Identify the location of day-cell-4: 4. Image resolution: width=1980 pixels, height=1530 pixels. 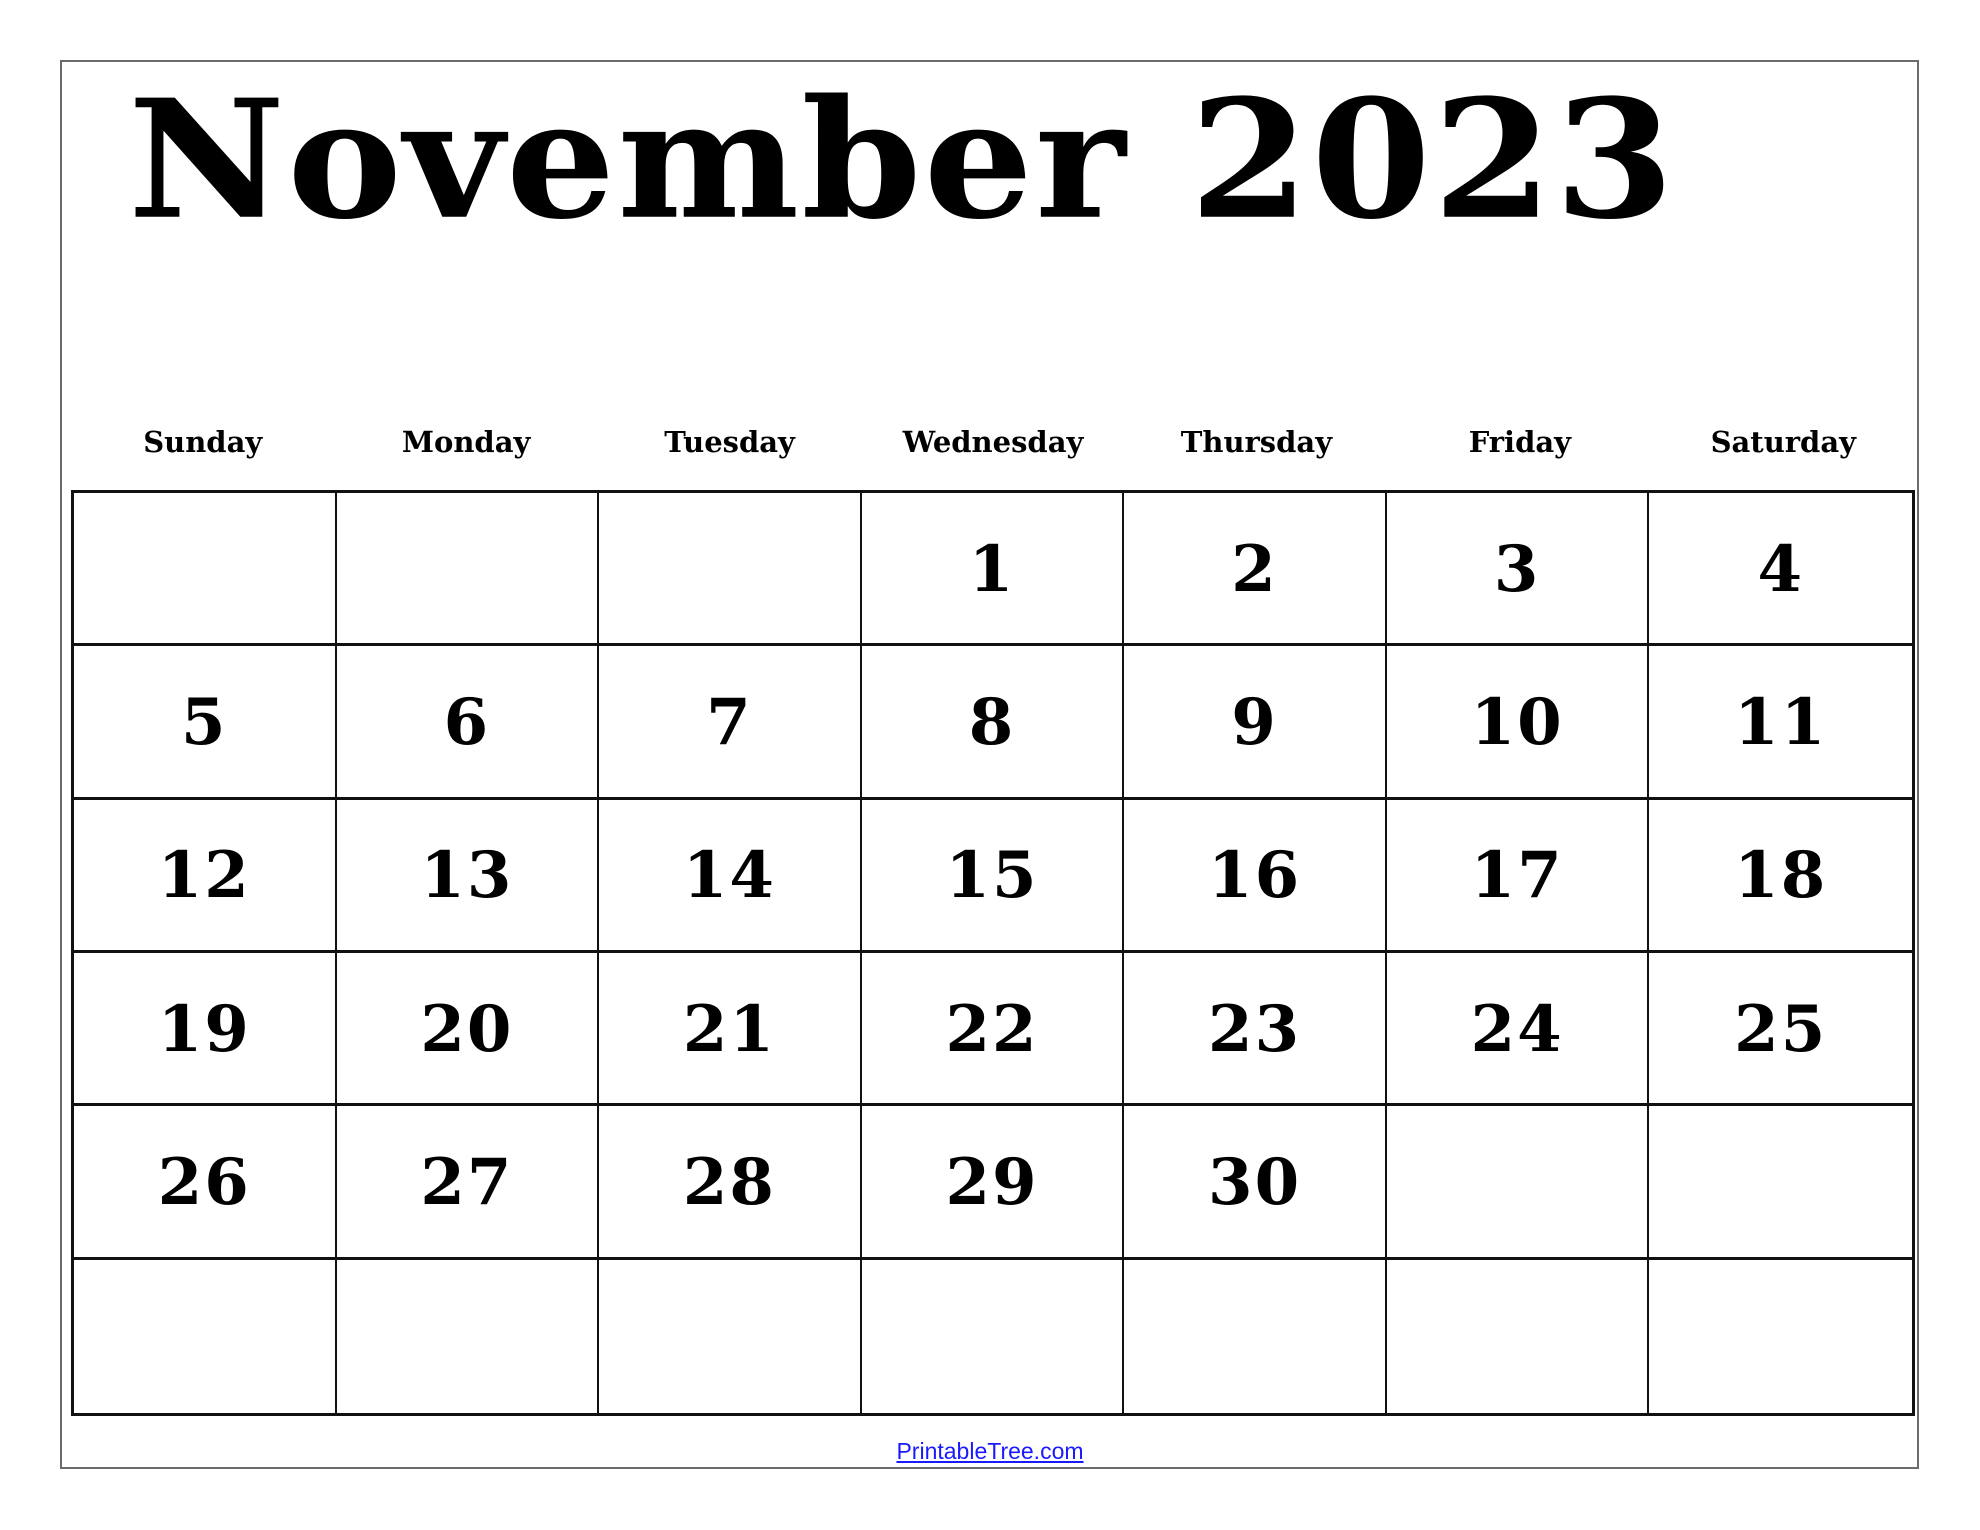
(1780, 570).